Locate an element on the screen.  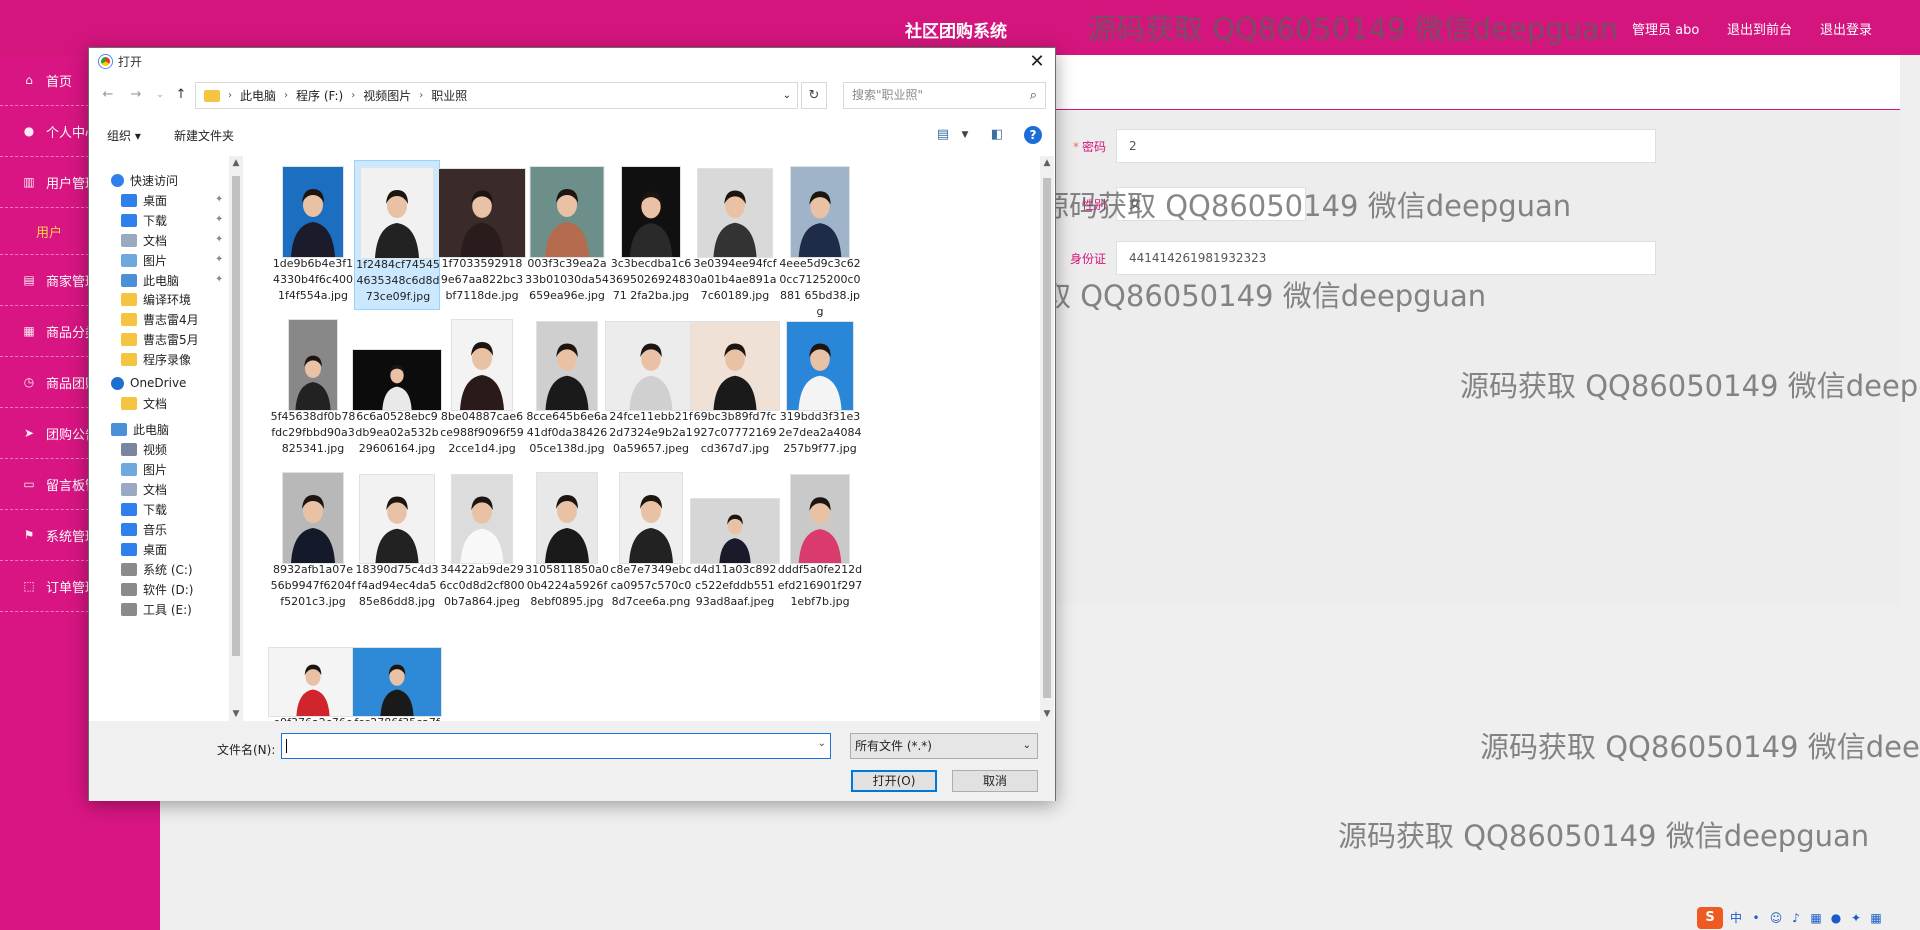
nav-item: 视频 is located at coordinates (144, 449).